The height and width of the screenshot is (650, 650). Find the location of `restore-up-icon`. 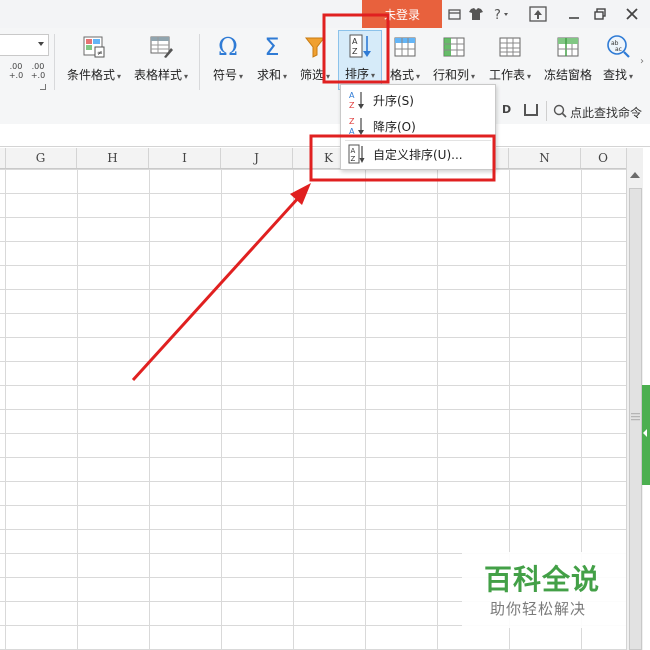

restore-up-icon is located at coordinates (538, 14).